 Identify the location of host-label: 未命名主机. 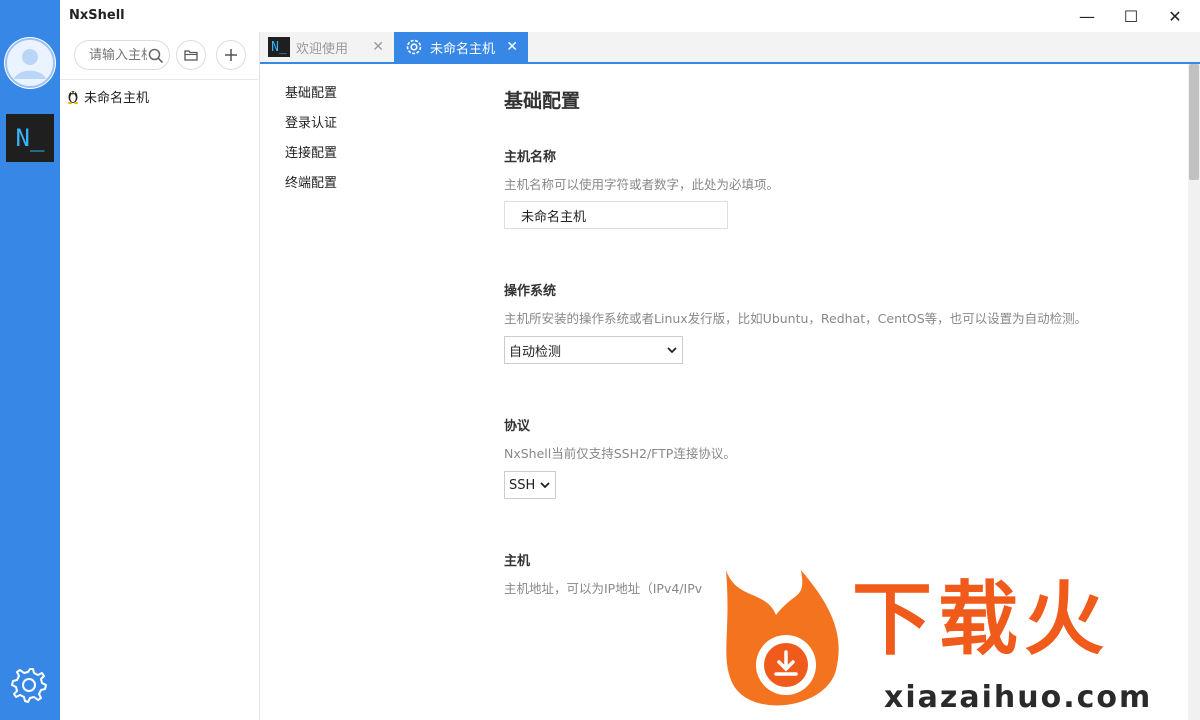
(117, 98).